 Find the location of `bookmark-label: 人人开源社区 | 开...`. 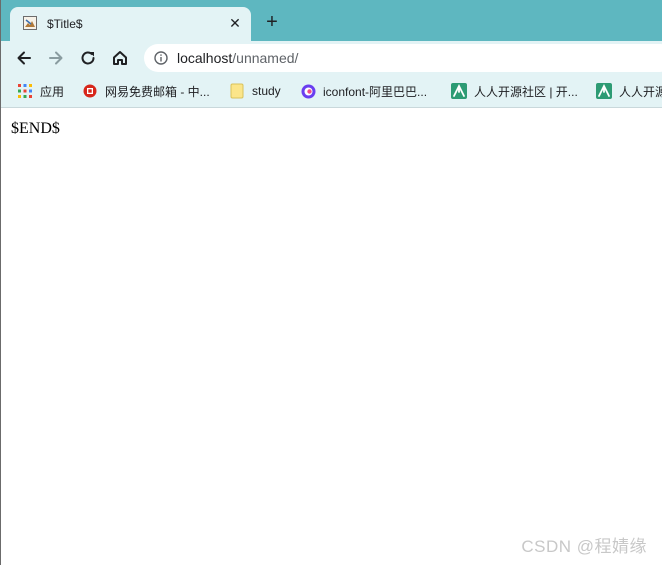

bookmark-label: 人人开源社区 | 开... is located at coordinates (526, 91).